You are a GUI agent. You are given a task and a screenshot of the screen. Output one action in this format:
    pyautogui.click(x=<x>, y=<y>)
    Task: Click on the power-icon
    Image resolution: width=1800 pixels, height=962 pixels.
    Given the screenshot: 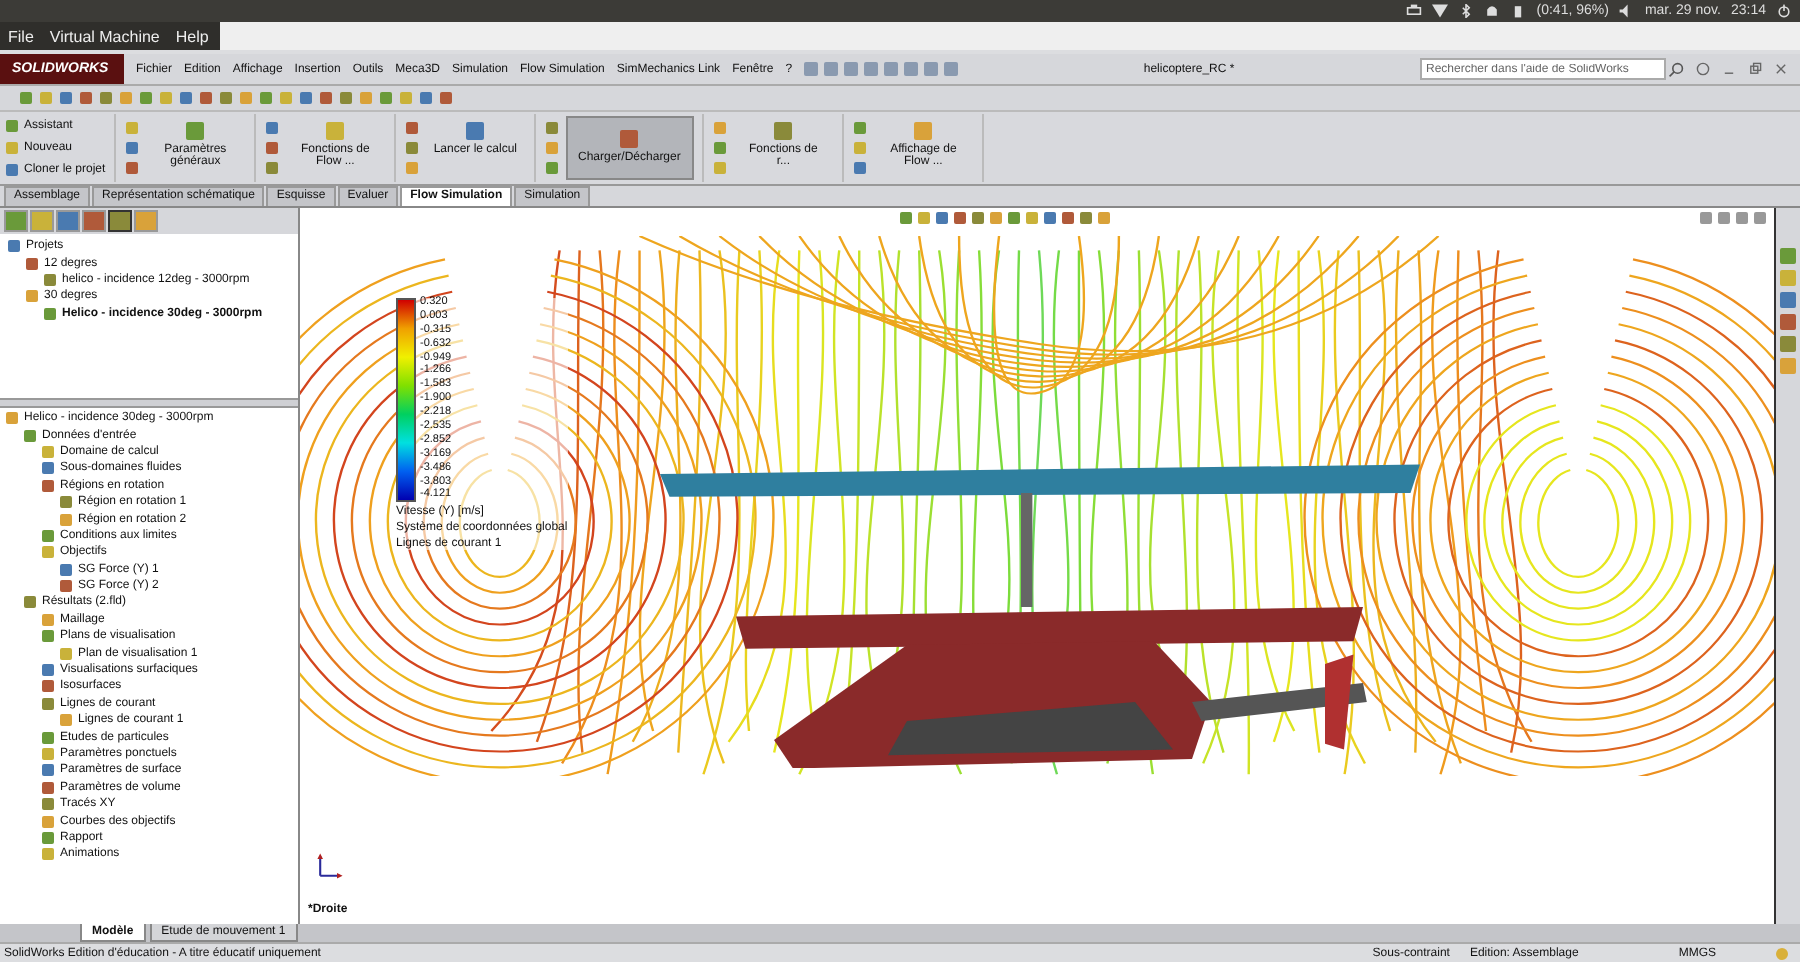 What is the action you would take?
    pyautogui.click(x=1784, y=11)
    